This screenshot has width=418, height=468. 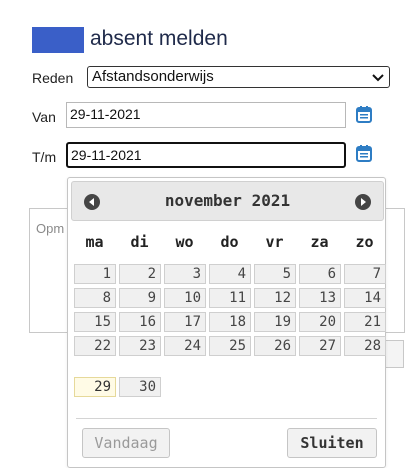 I want to click on calendar-day: 25, so click(x=230, y=346).